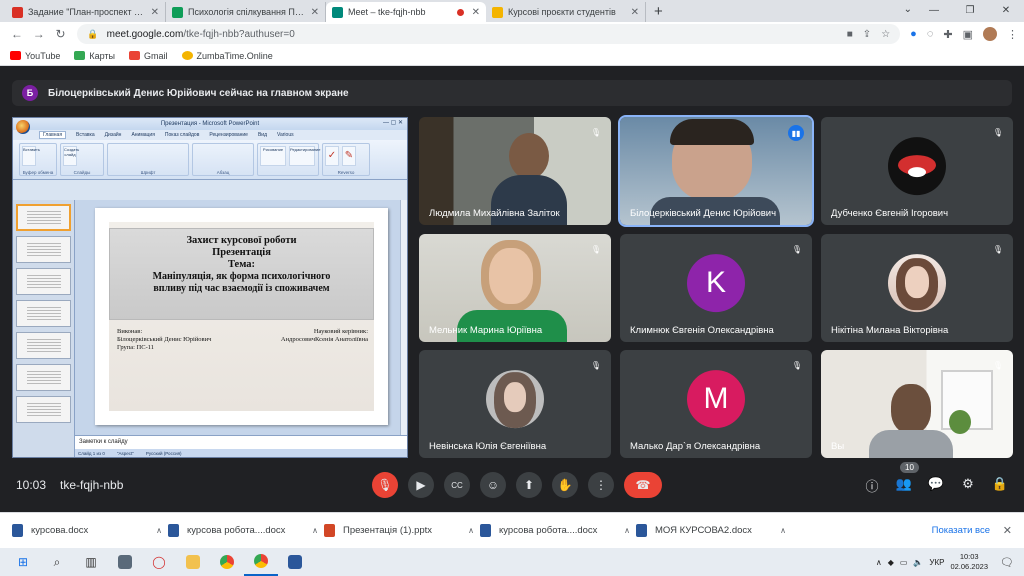 This screenshot has width=1024, height=576. What do you see at coordinates (936, 485) in the screenshot?
I see `chat-icon: 💬` at bounding box center [936, 485].